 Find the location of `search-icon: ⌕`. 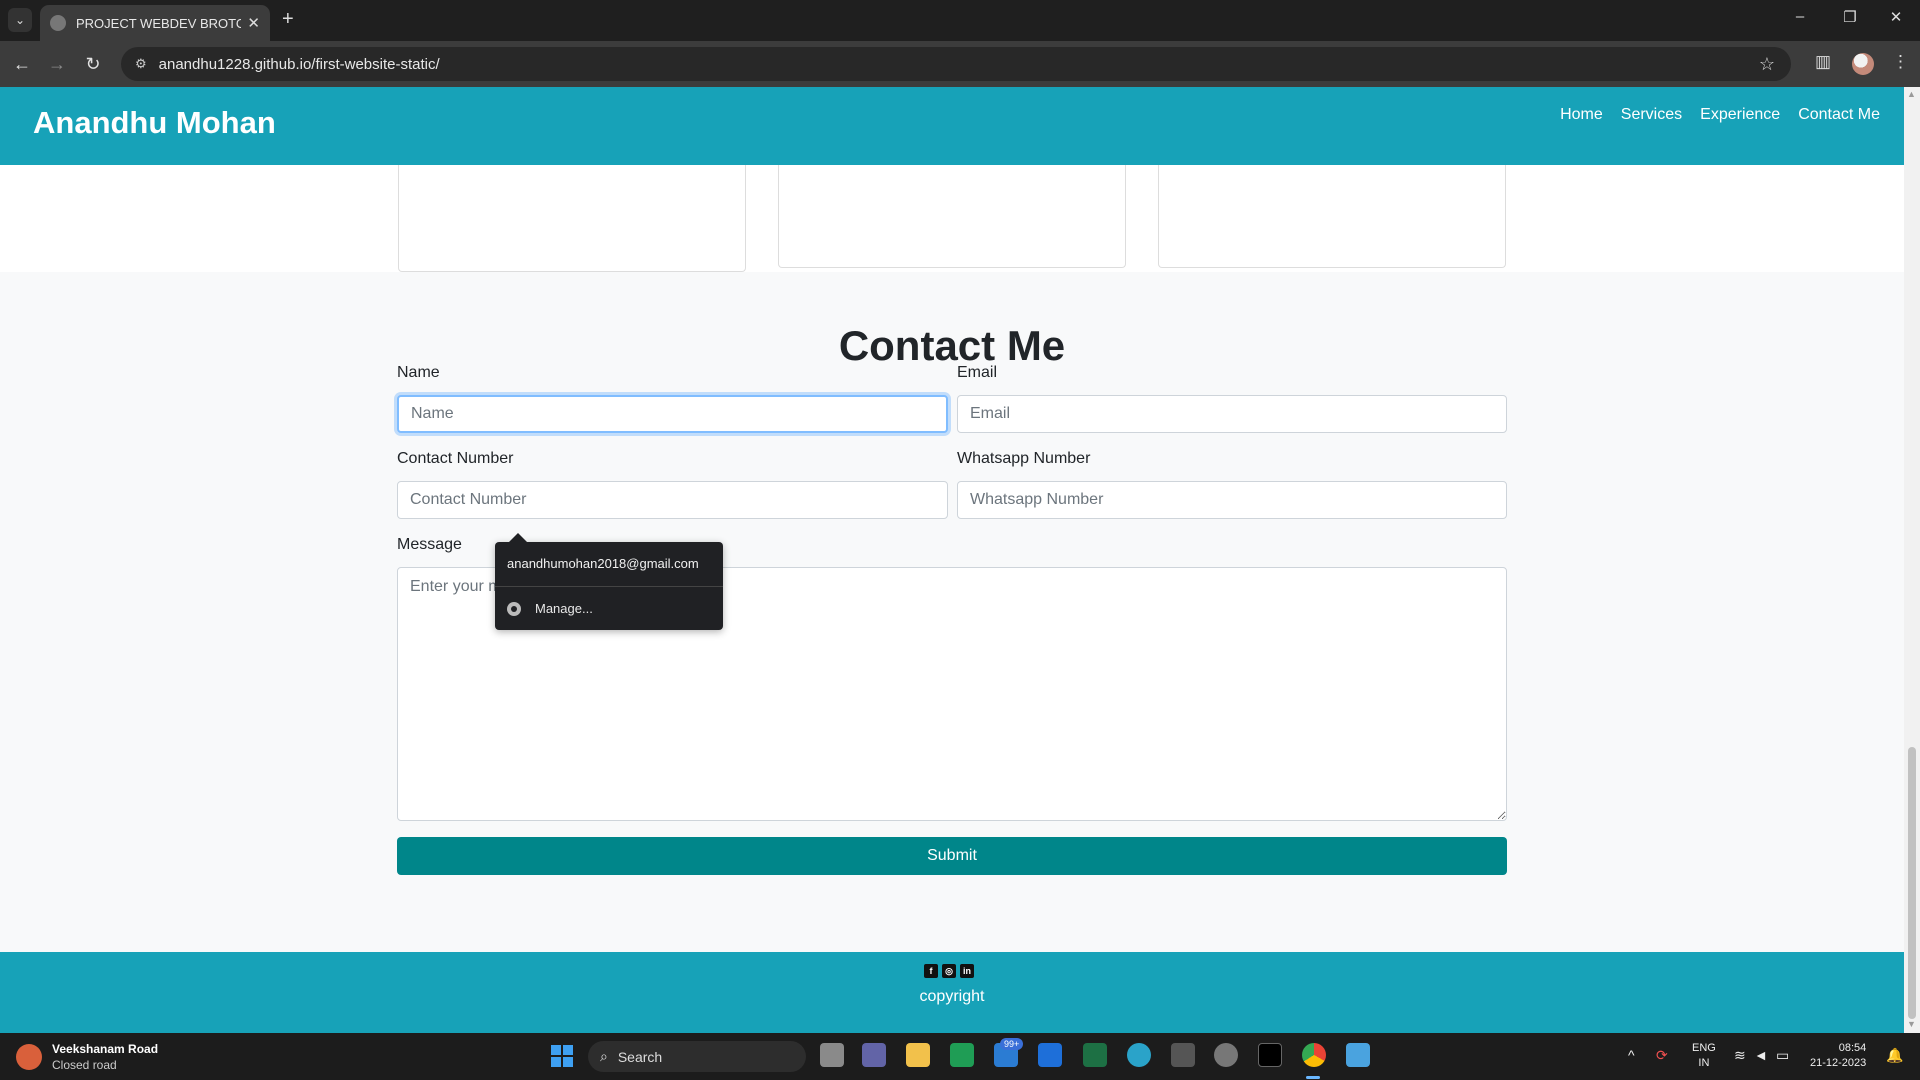

search-icon: ⌕ is located at coordinates (604, 1056).